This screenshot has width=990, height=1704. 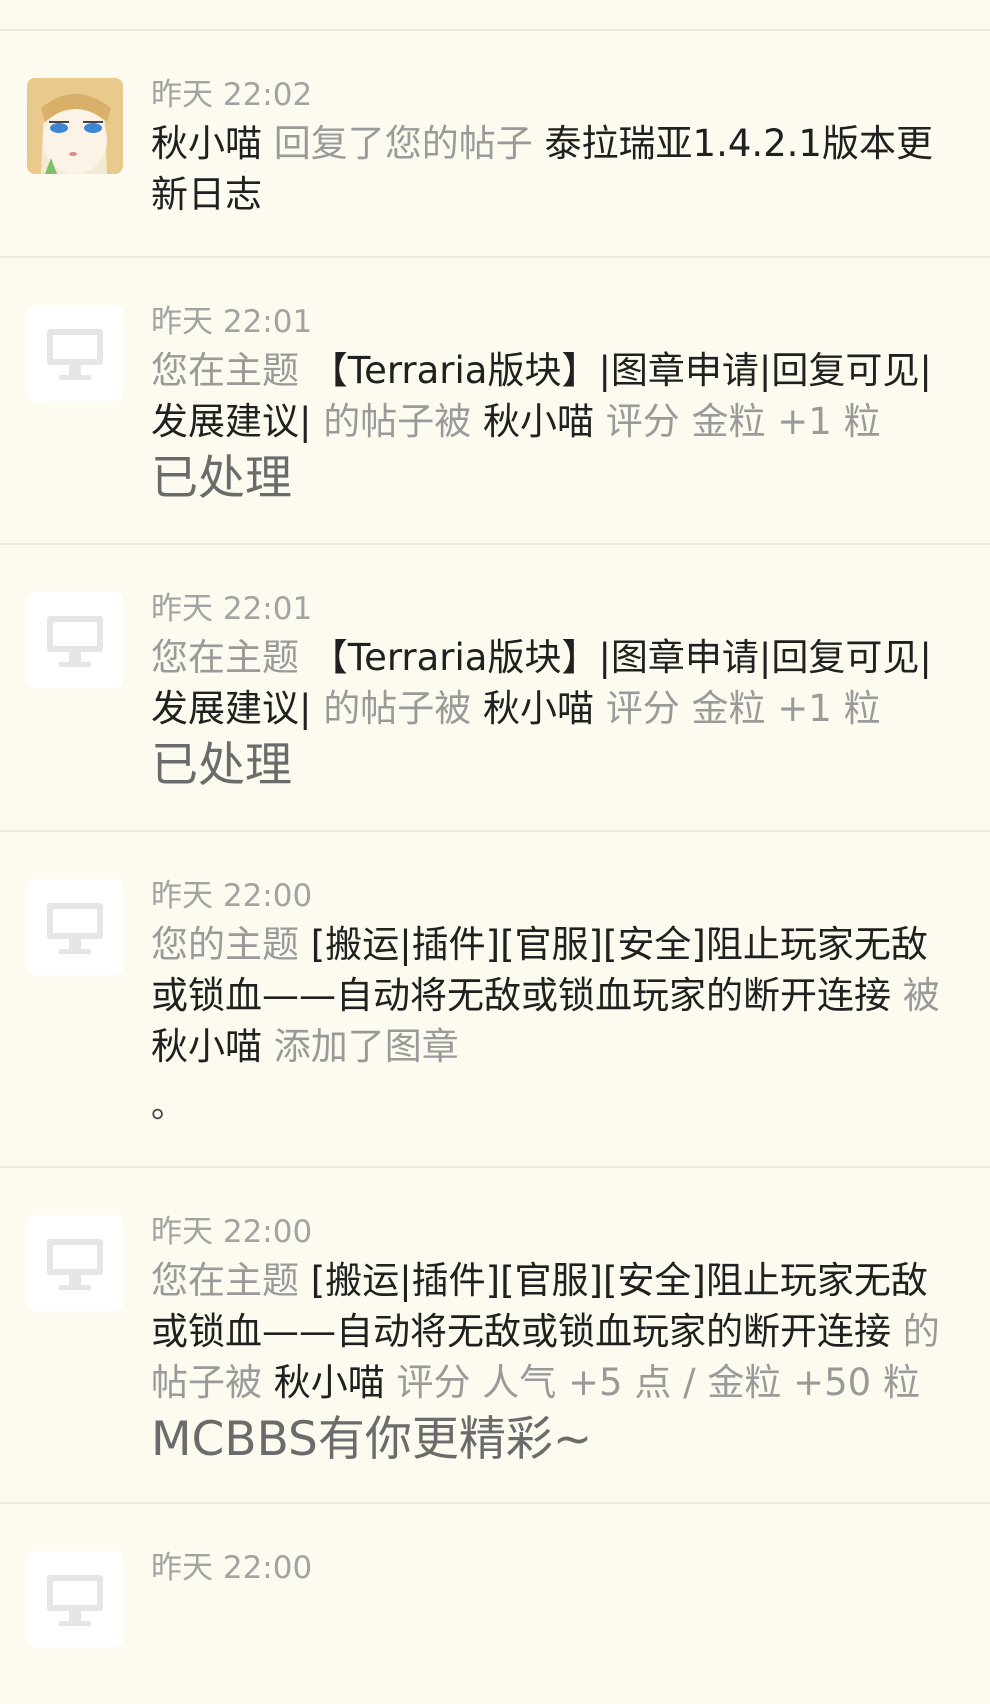 I want to click on anime-girl-avatar, so click(x=75, y=126).